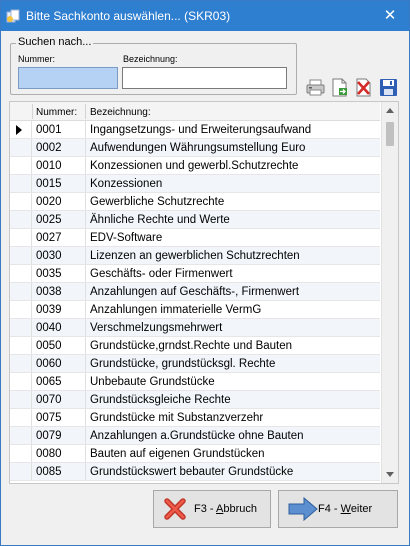 The image size is (410, 546). Describe the element at coordinates (157, 202) in the screenshot. I see `account-description: Gewerbliche Schutzrechte` at that location.